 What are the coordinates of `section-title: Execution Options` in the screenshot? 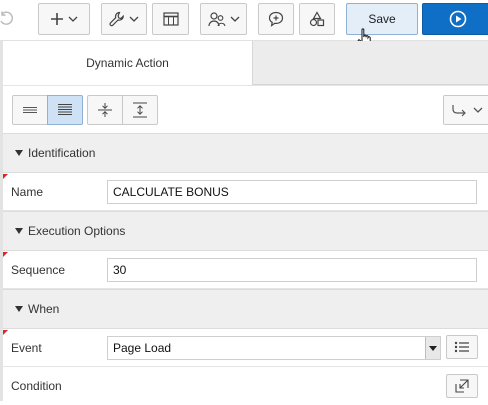 It's located at (77, 231).